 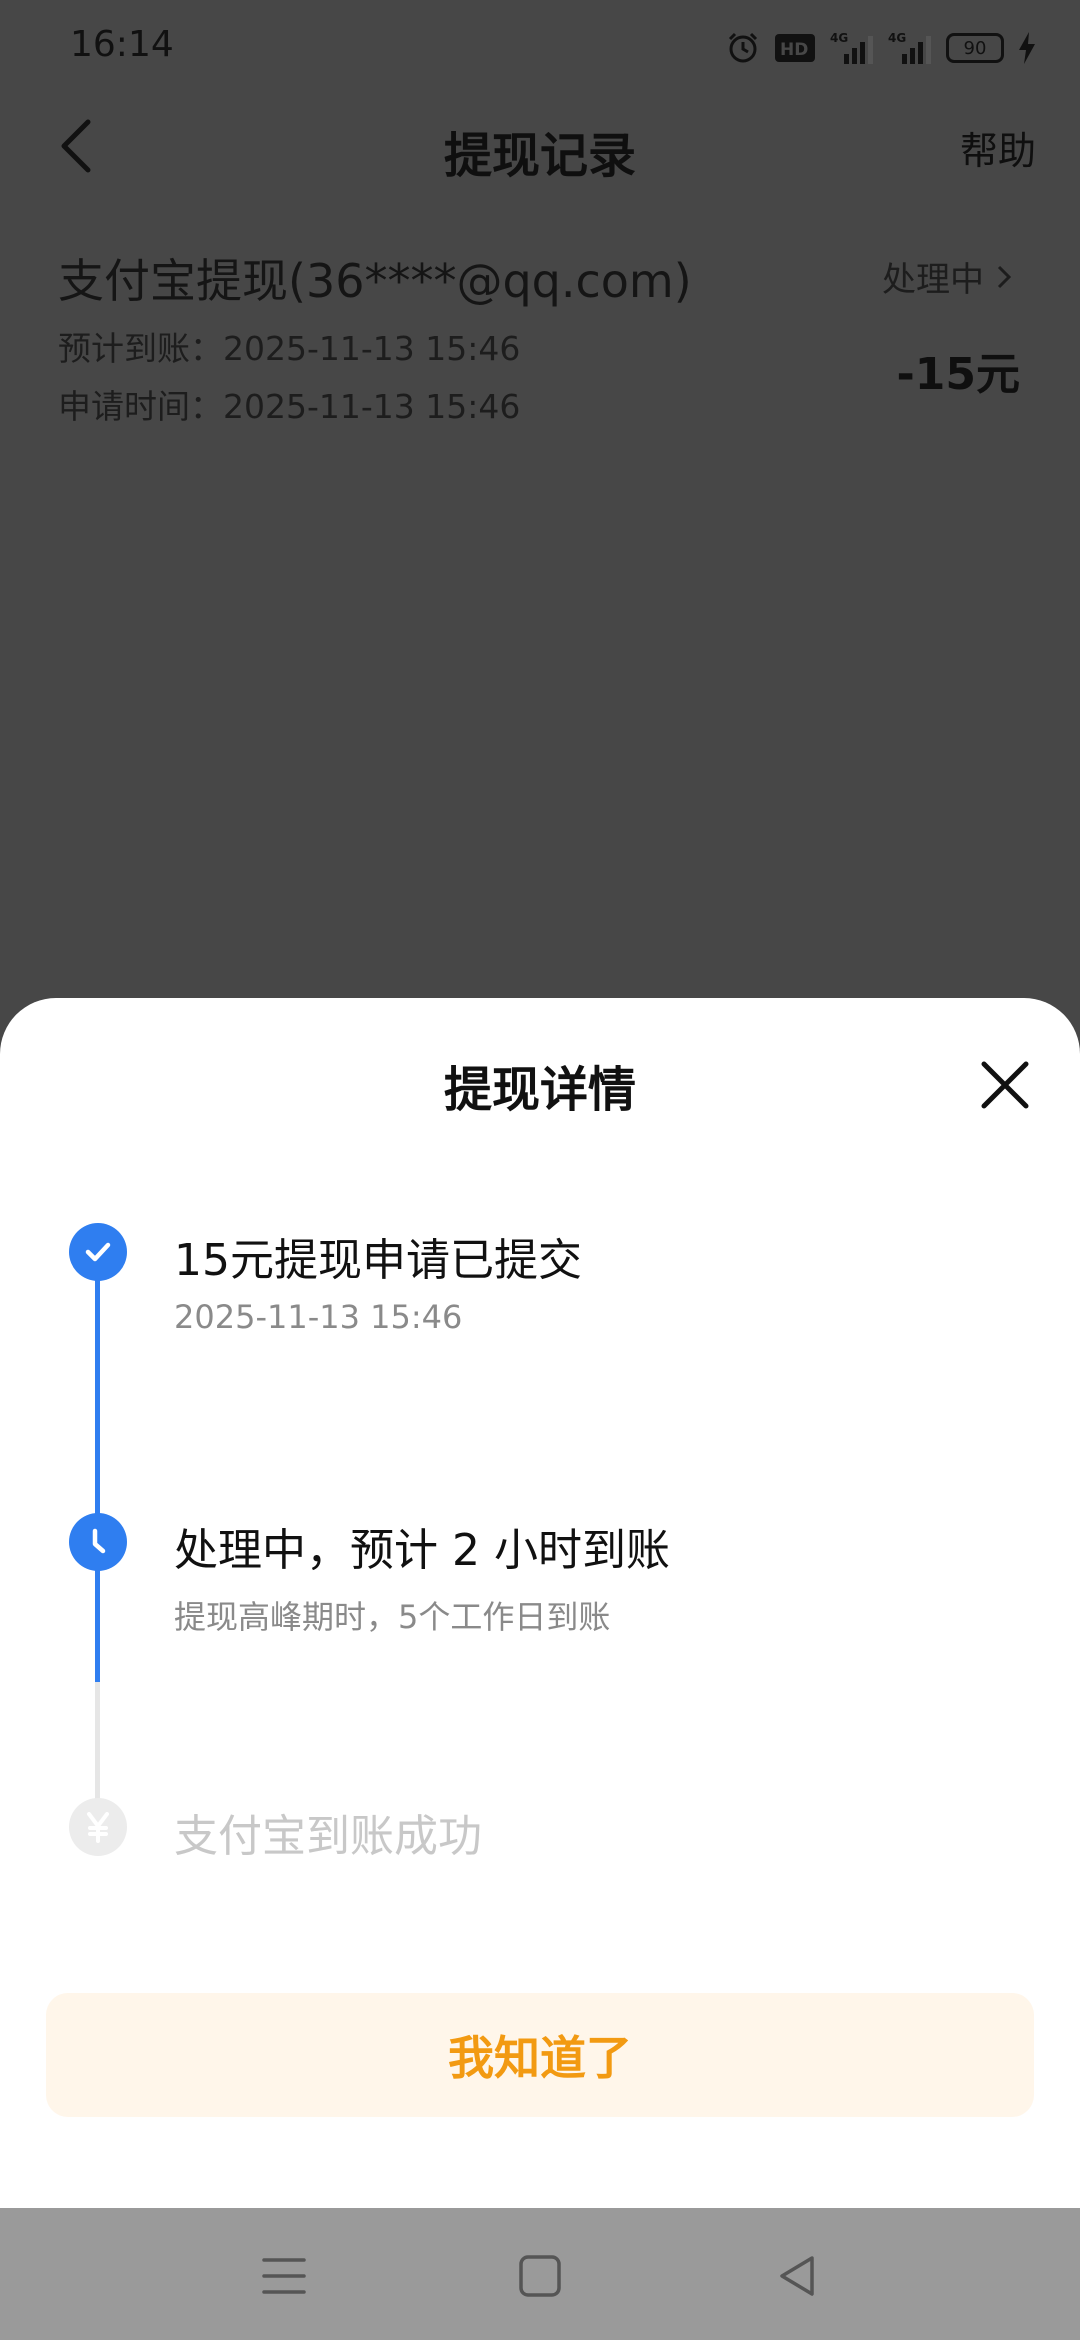 I want to click on record-amount: -15元, so click(x=958, y=374).